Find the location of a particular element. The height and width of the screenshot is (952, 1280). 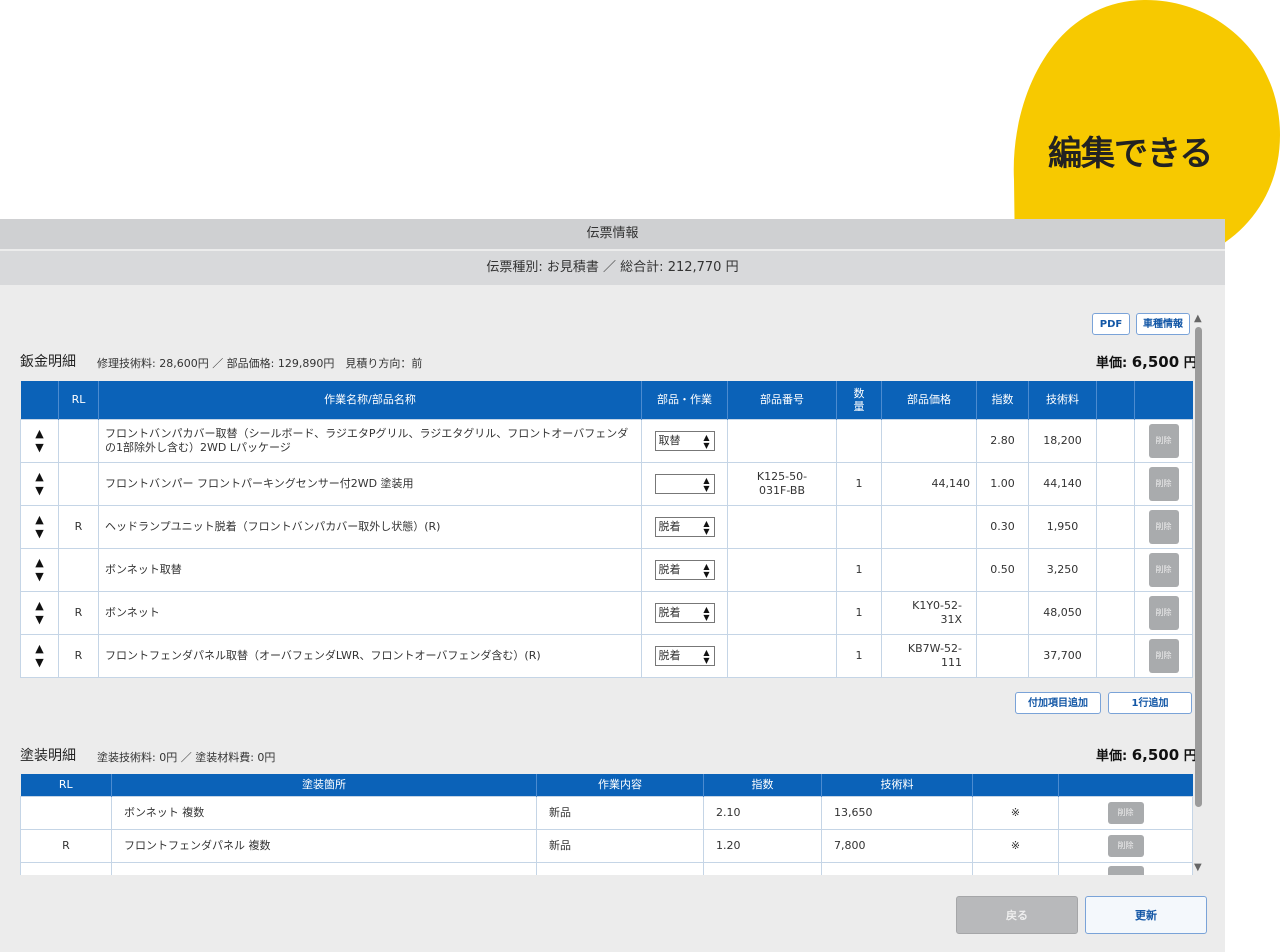

table-row: ボンネット 複数 新品 2.10 13,650 ※ 削除 is located at coordinates (606, 812).